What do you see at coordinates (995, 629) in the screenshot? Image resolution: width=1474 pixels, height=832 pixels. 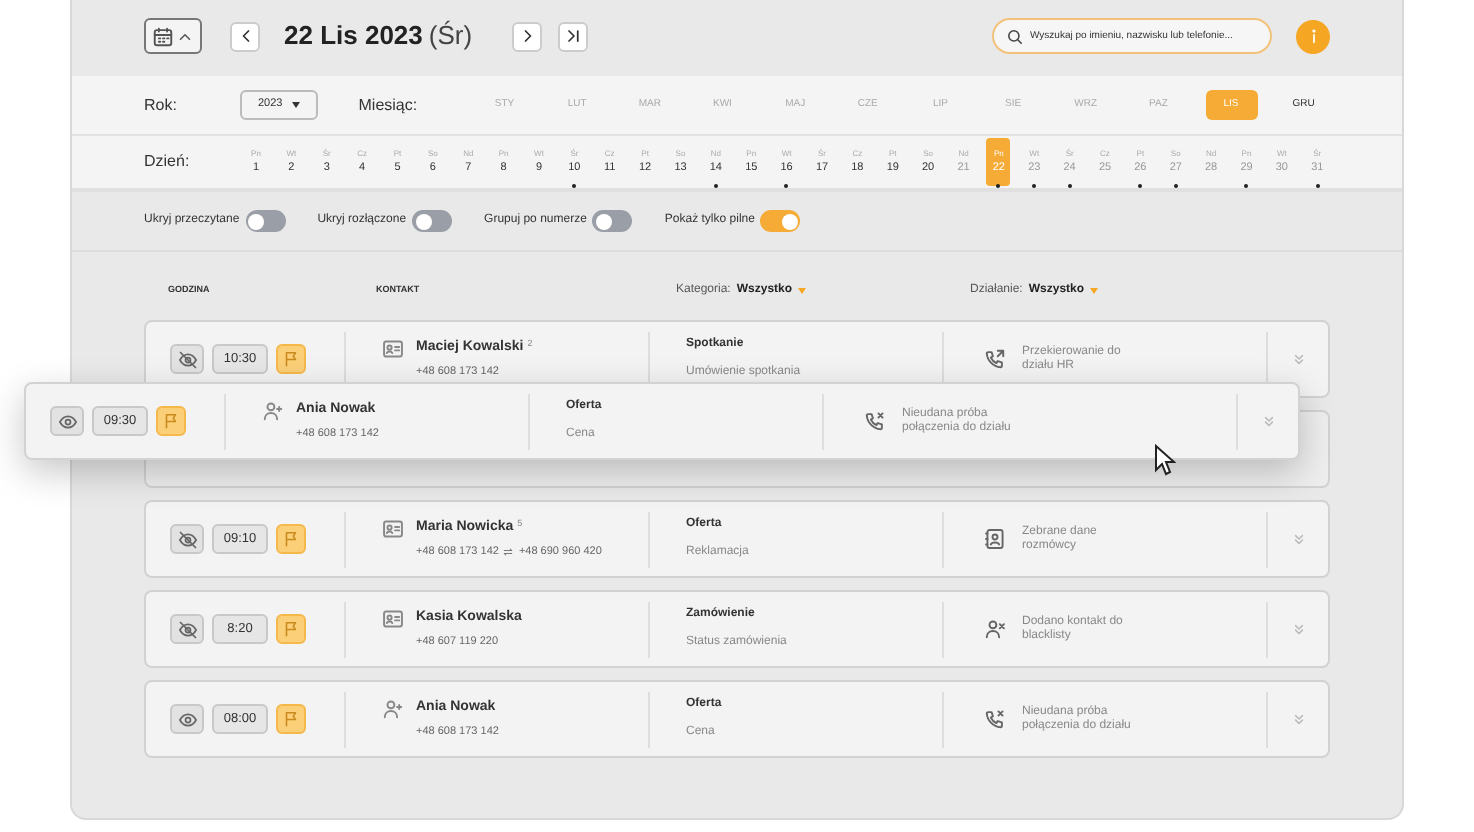 I see `person-remove-icon` at bounding box center [995, 629].